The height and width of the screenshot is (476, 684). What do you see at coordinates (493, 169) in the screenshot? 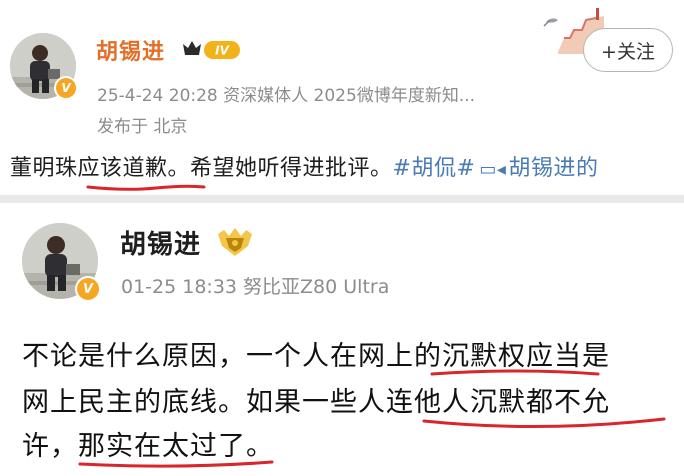
I see `video-camera-icon: ▭◂` at bounding box center [493, 169].